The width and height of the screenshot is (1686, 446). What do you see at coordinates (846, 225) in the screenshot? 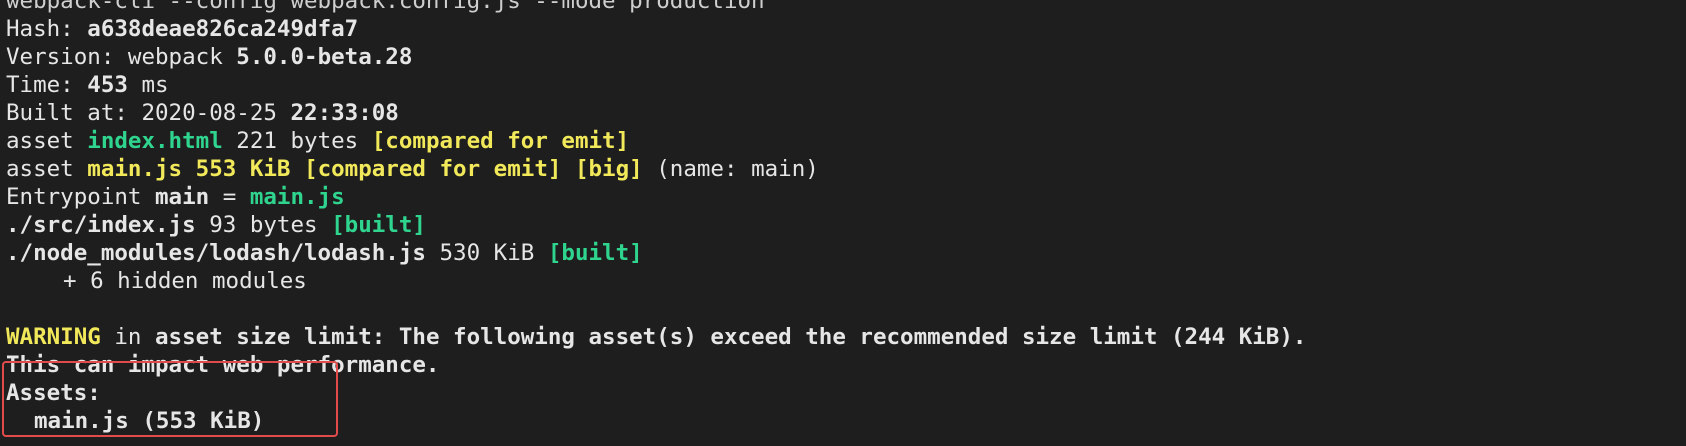
I see `module-line: ./src/index.js 93 bytes [built]` at bounding box center [846, 225].